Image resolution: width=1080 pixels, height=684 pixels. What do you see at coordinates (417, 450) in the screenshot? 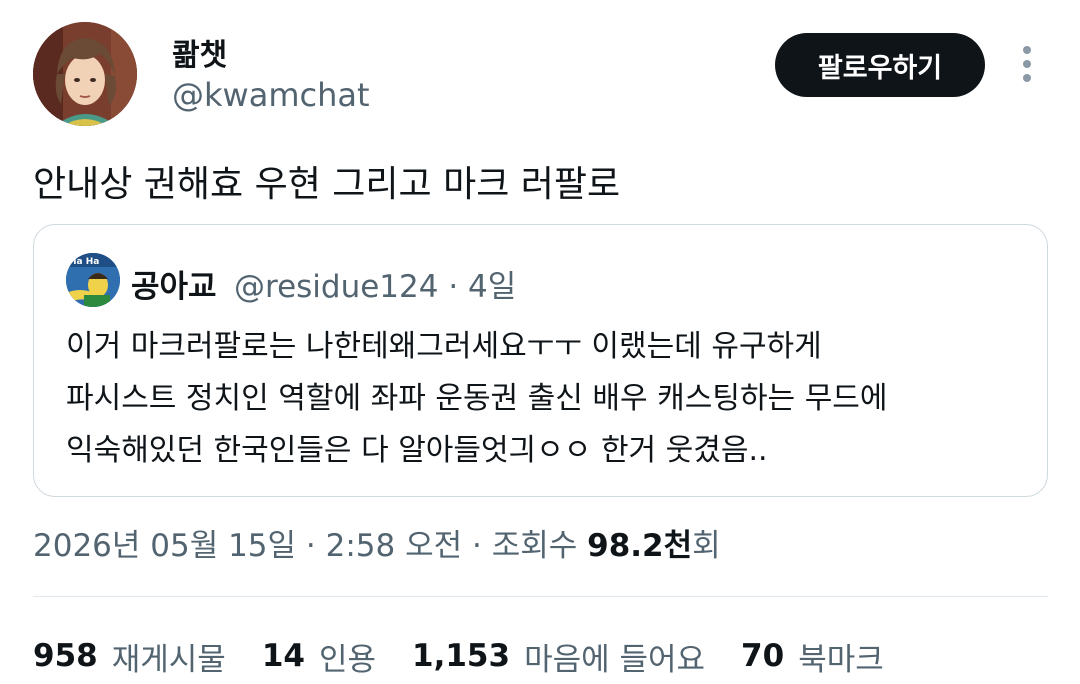
I see `quoted-text-line: 익숙해있던 한국인들은 다 알아들엇긔ㅇㅇ 한거 웃겼음..` at bounding box center [417, 450].